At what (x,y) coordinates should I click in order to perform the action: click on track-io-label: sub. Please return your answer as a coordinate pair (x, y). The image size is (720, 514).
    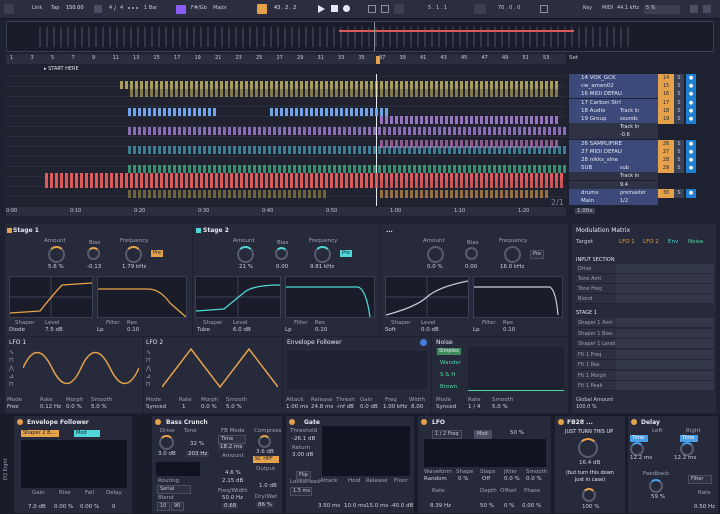
    Looking at the image, I should click on (624, 168).